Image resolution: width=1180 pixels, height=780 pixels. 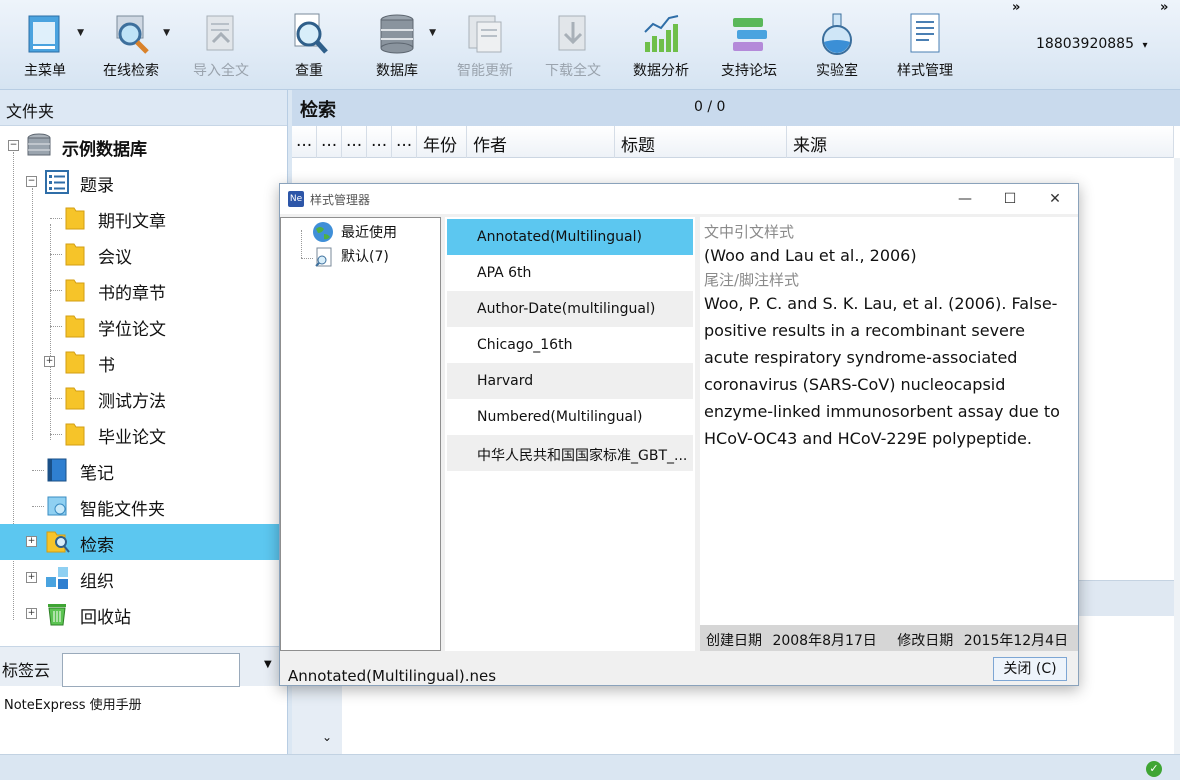 I want to click on style-manager-button: 样式管理, so click(x=925, y=45).